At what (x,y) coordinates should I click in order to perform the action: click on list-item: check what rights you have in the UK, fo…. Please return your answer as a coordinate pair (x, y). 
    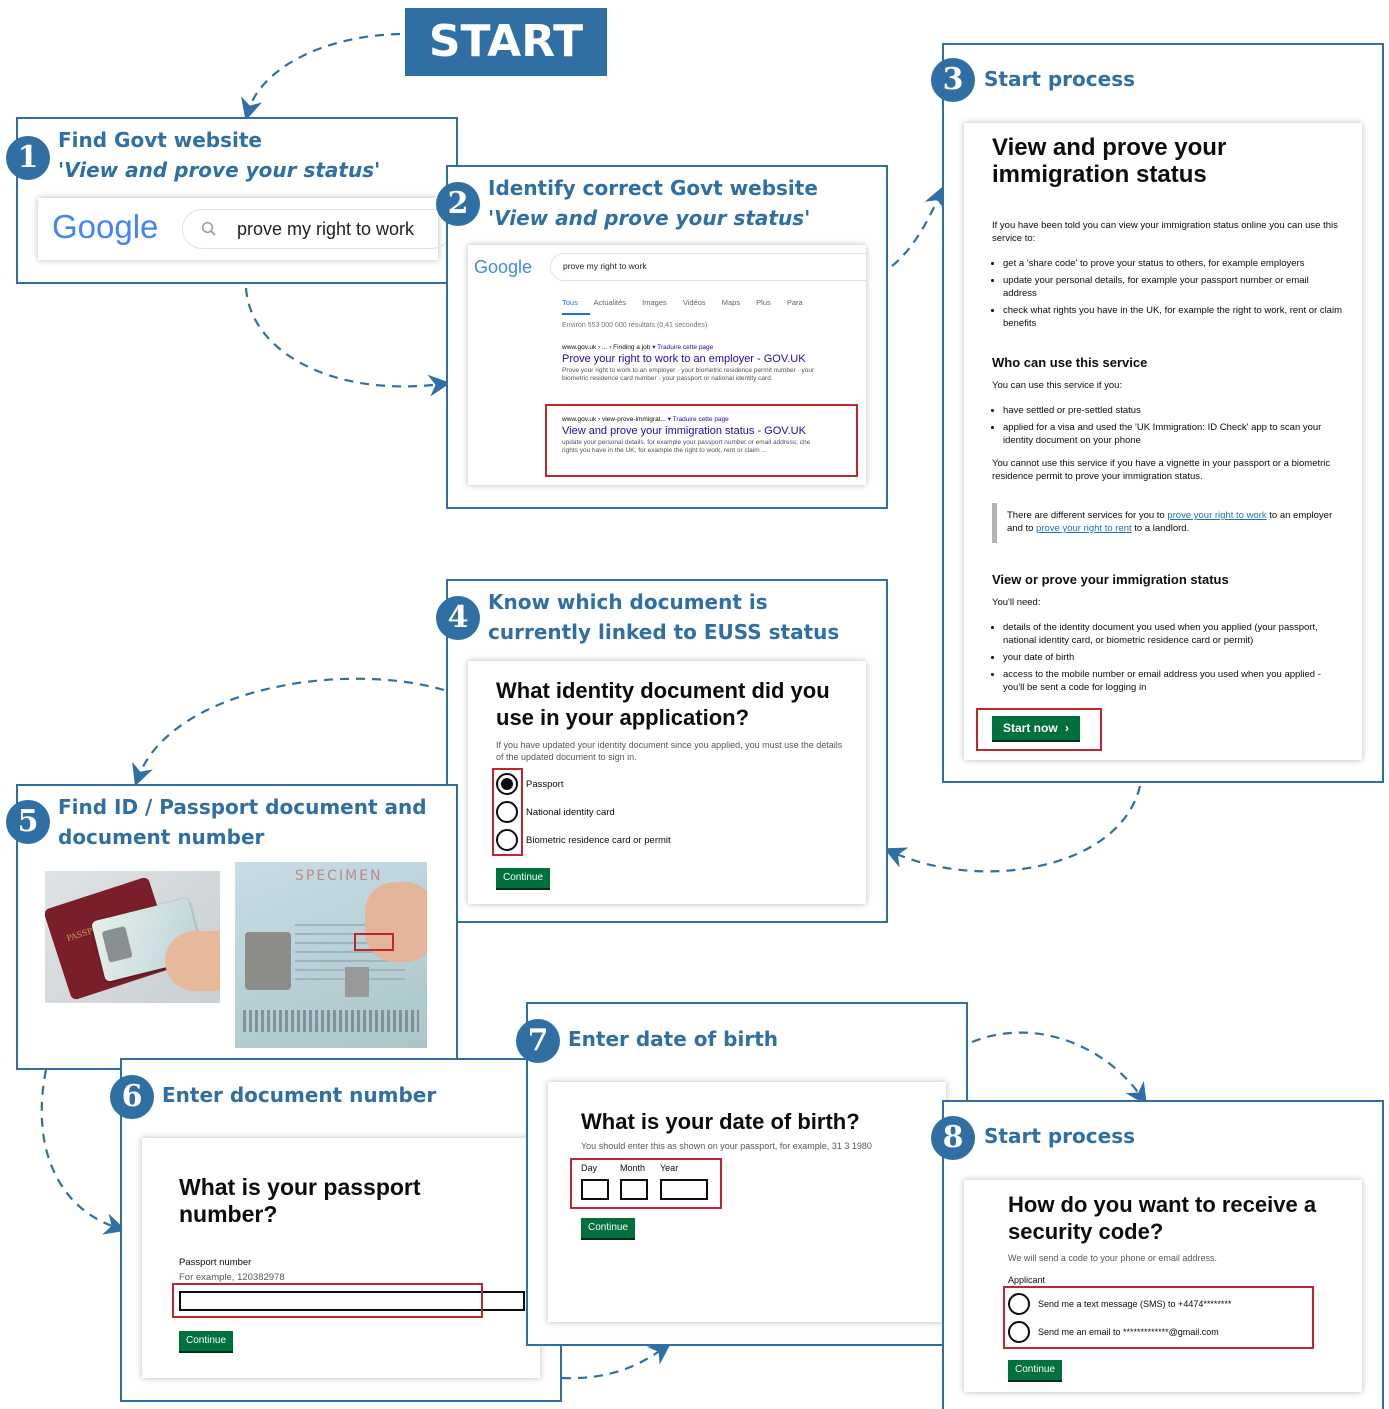
    Looking at the image, I should click on (1172, 317).